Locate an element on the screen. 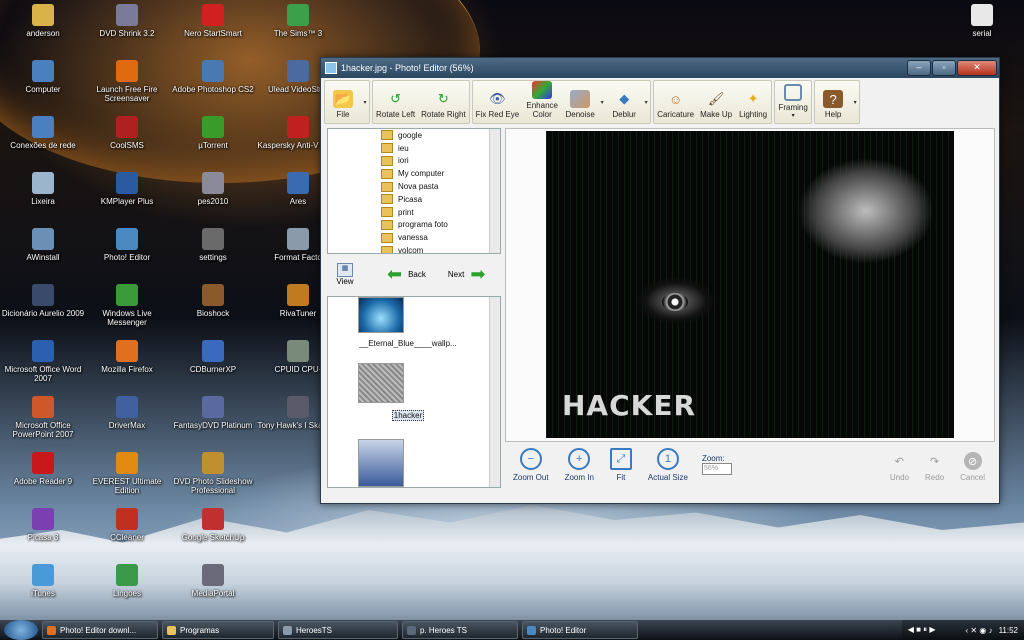 The image size is (1024, 640). folder-tree-item: print is located at coordinates (414, 212).